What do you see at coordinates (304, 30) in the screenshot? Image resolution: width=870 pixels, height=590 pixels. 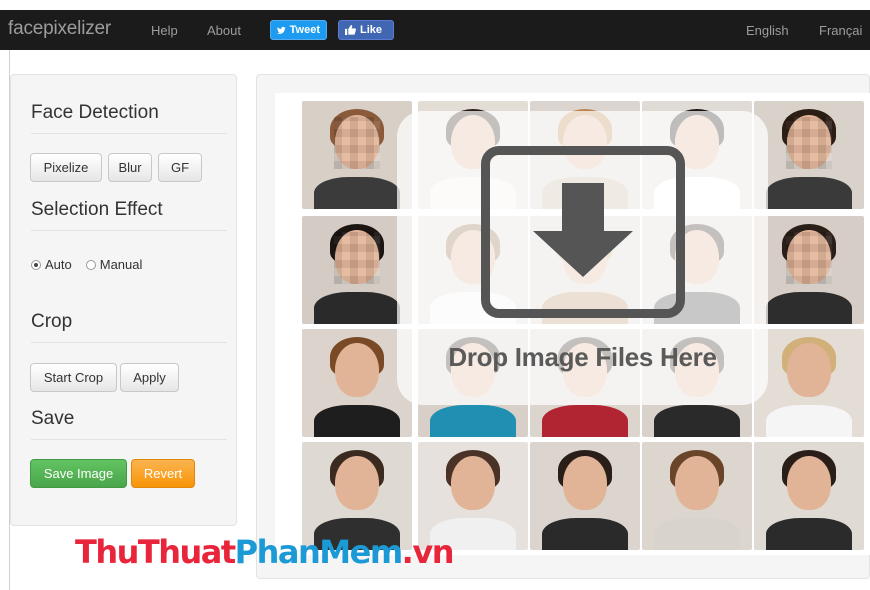 I see `tweet-label: Tweet` at bounding box center [304, 30].